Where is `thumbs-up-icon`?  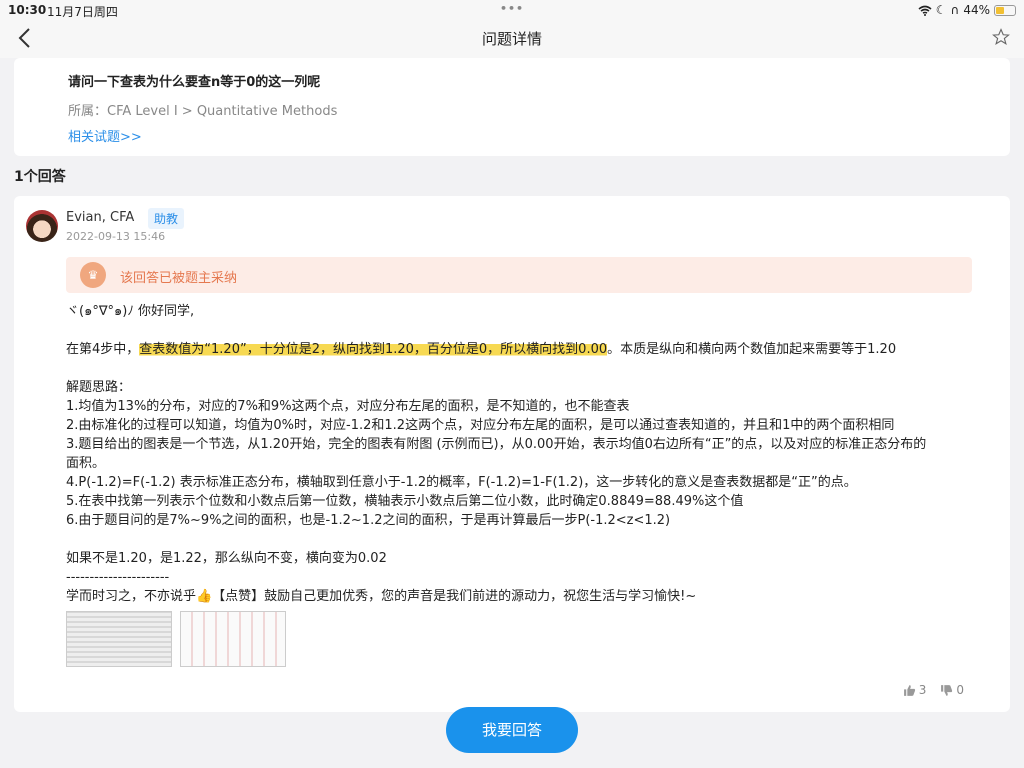
thumbs-up-icon is located at coordinates (909, 690).